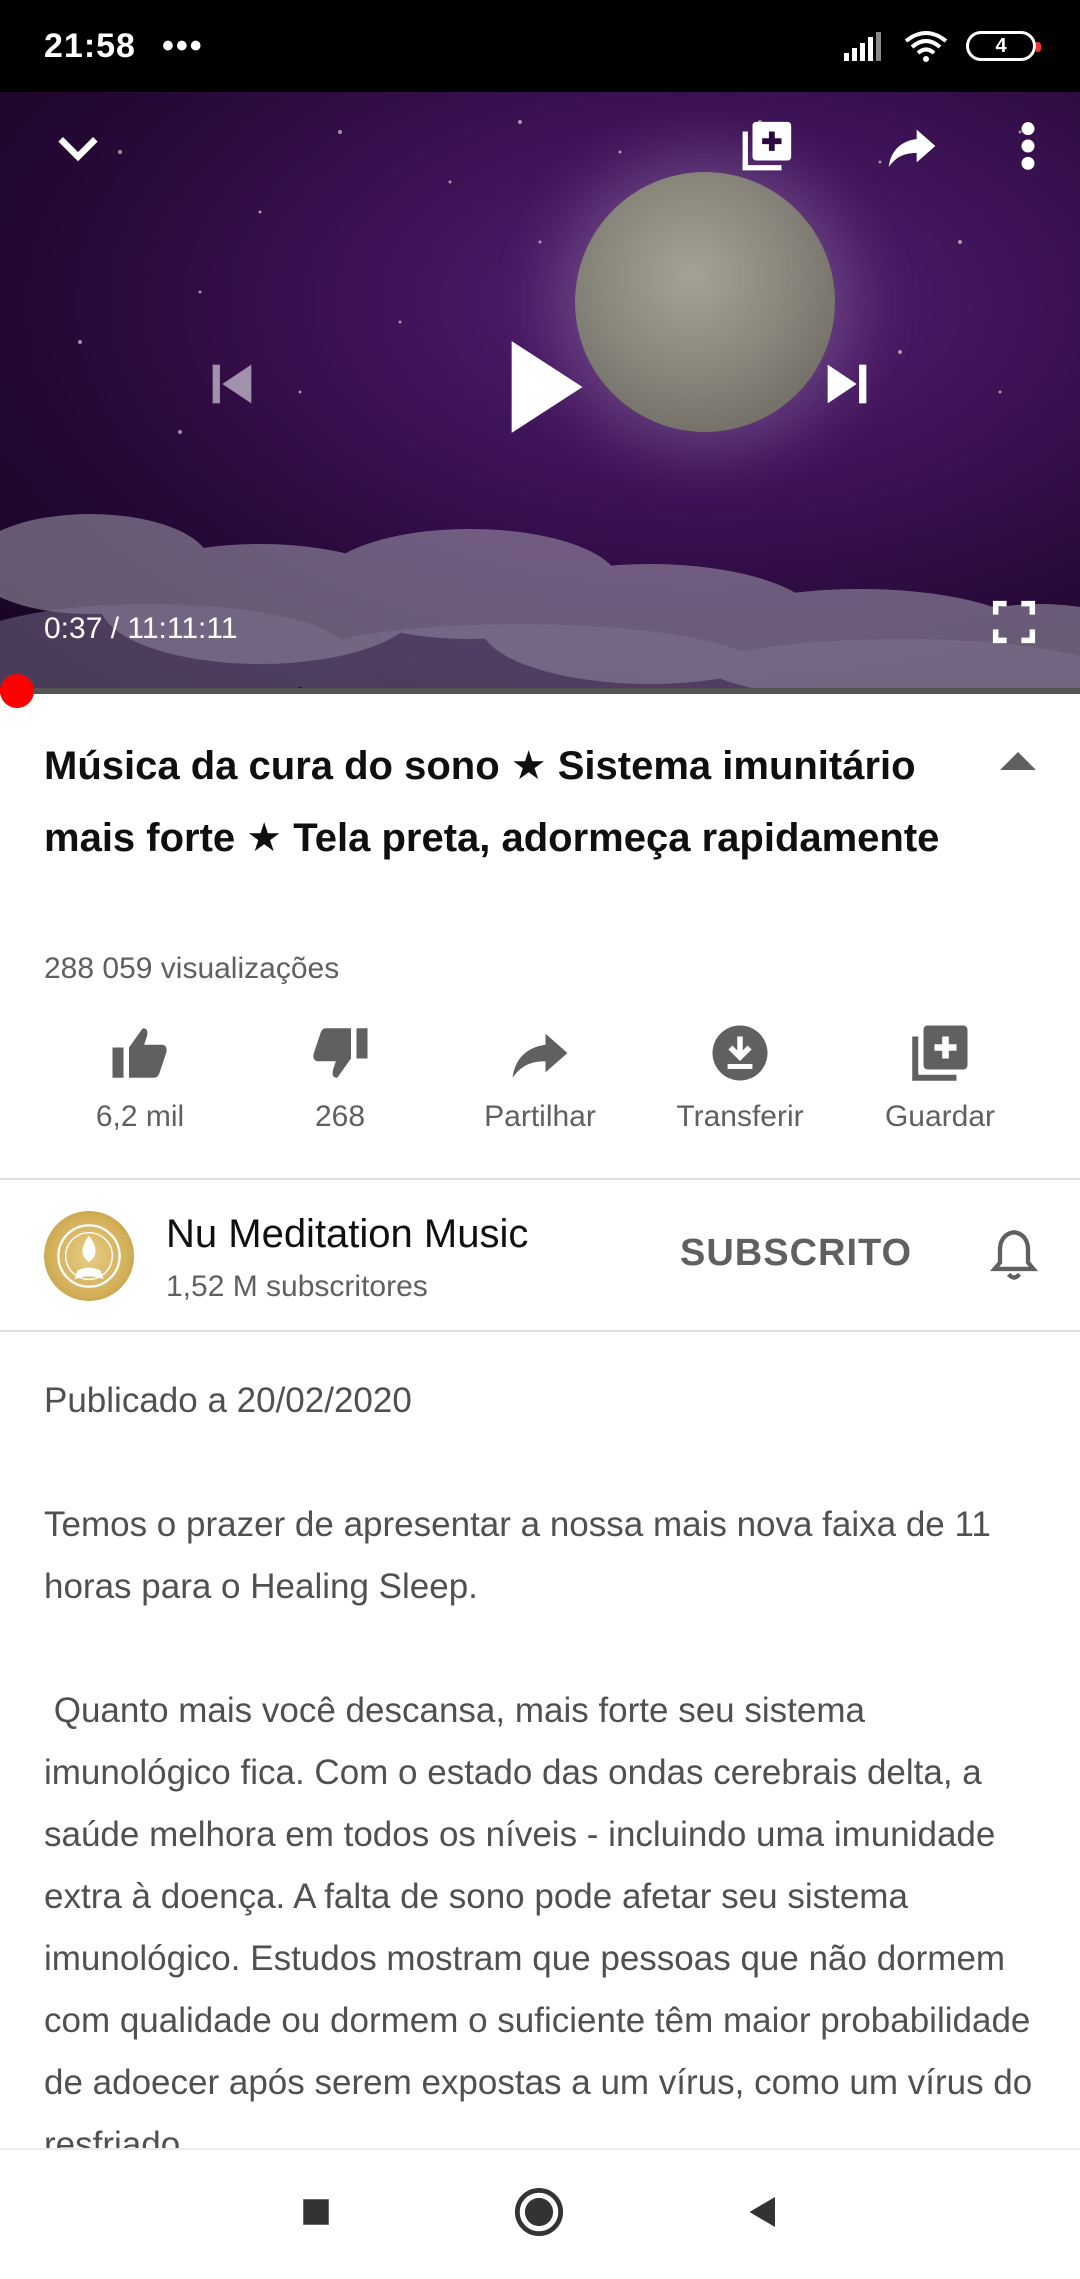 Image resolution: width=1080 pixels, height=2279 pixels. Describe the element at coordinates (90, 45) in the screenshot. I see `status-time: 21:58` at that location.